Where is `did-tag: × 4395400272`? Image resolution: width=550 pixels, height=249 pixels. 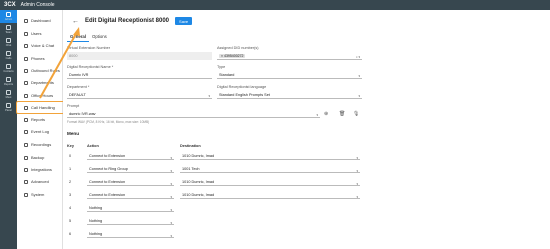 did-tag: × 4395400272 is located at coordinates (232, 55).